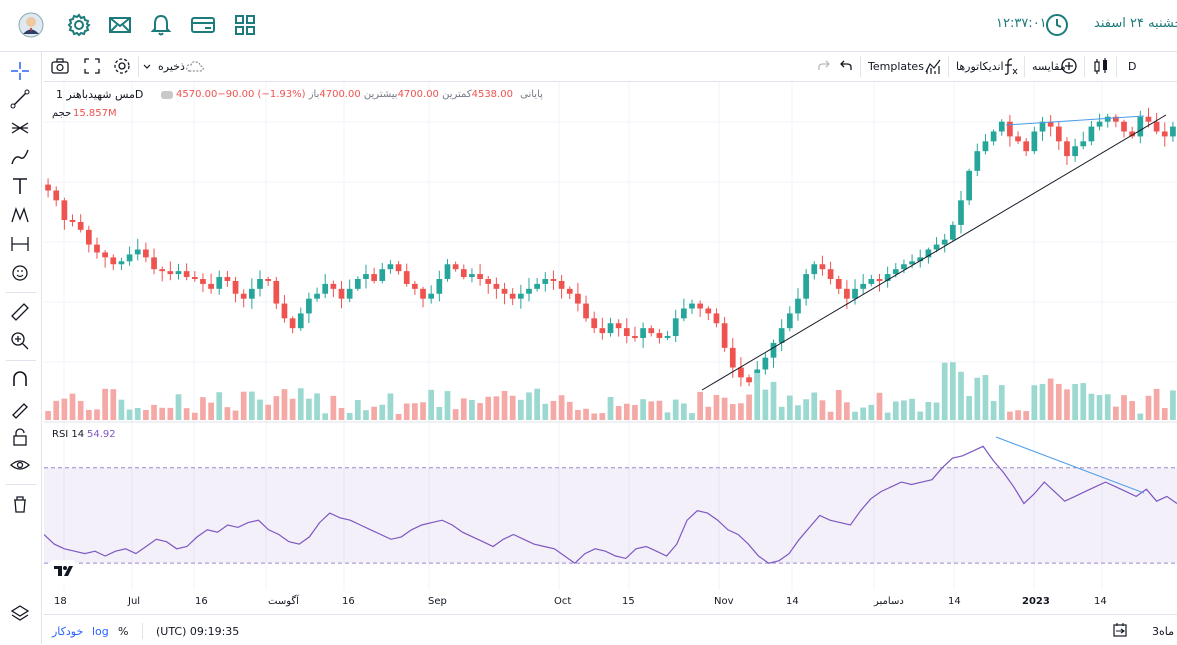 Image resolution: width=1177 pixels, height=645 pixels. Describe the element at coordinates (20, 99) in the screenshot. I see `trendline-icon` at that location.